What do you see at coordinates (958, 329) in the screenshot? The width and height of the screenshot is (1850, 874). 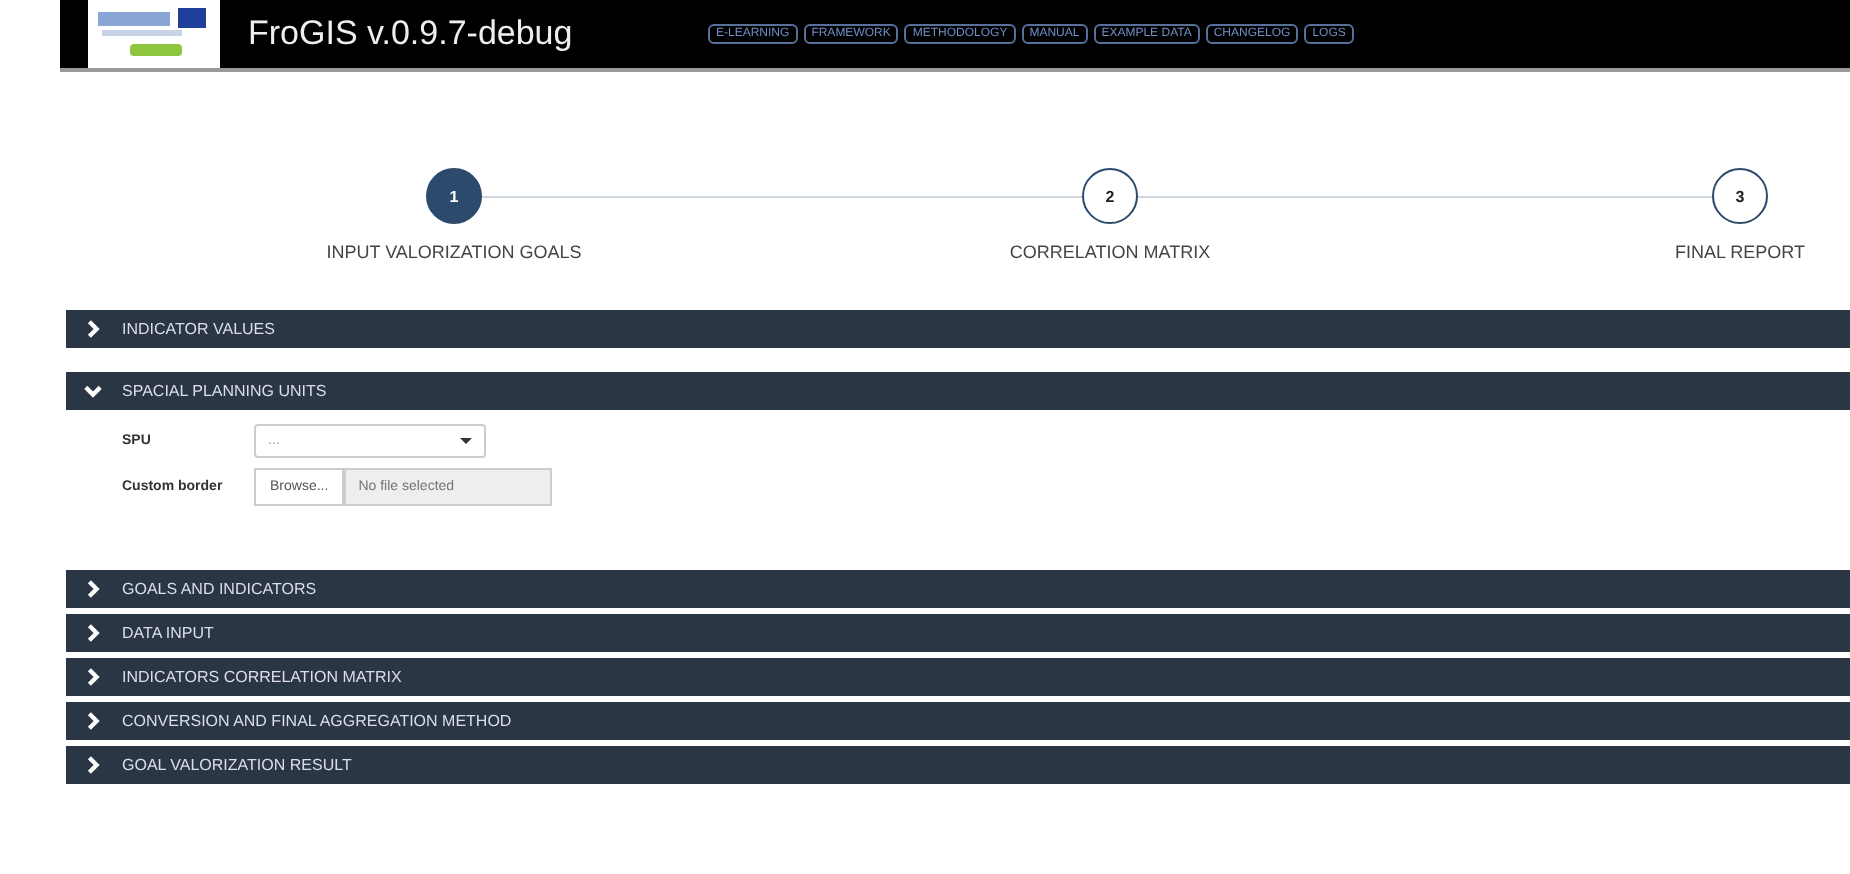 I see `section-header: INDICATOR VALUES` at bounding box center [958, 329].